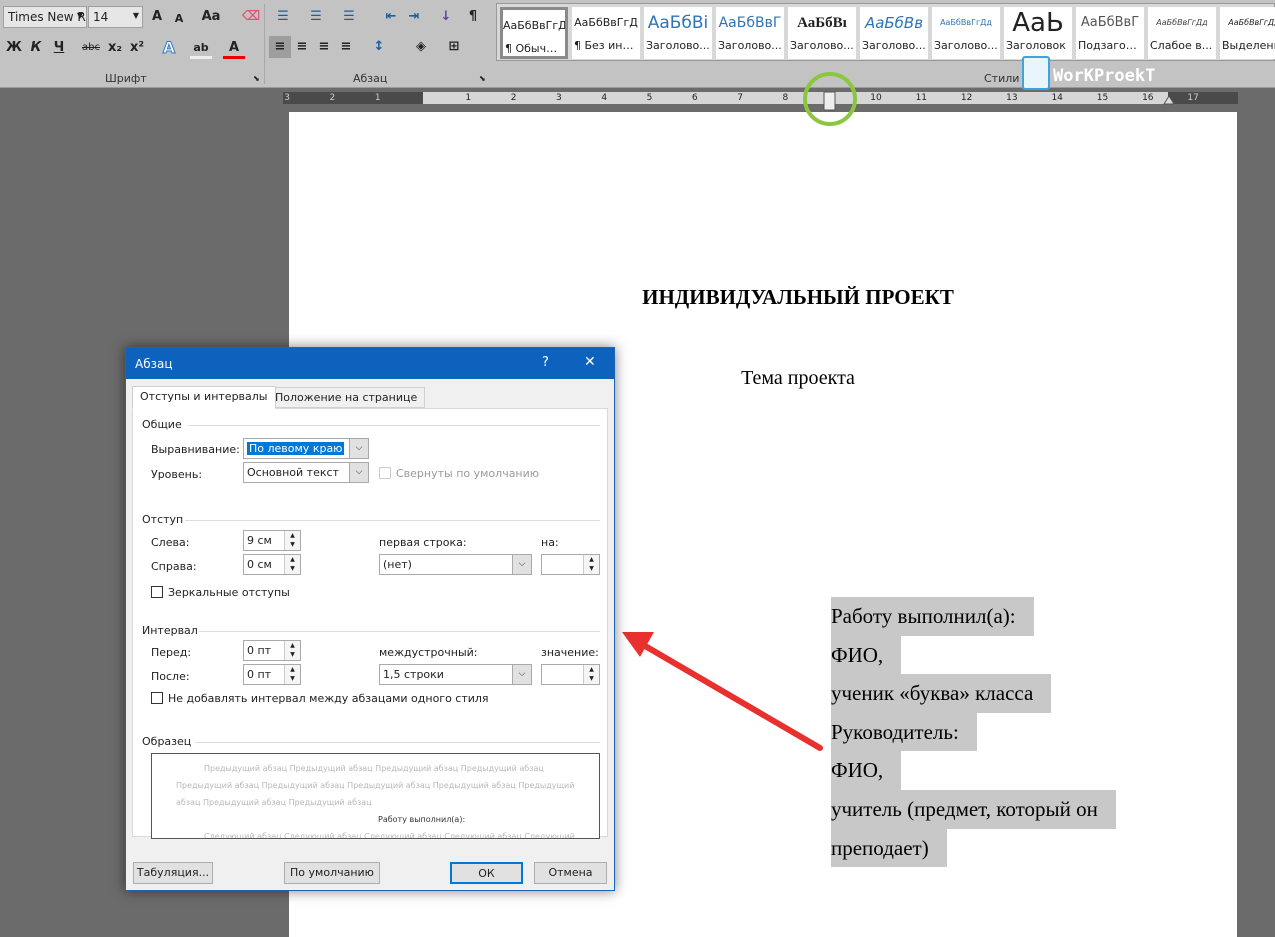  Describe the element at coordinates (229, 592) in the screenshot. I see `mirror-indents-label: Зеркальные отступы` at that location.